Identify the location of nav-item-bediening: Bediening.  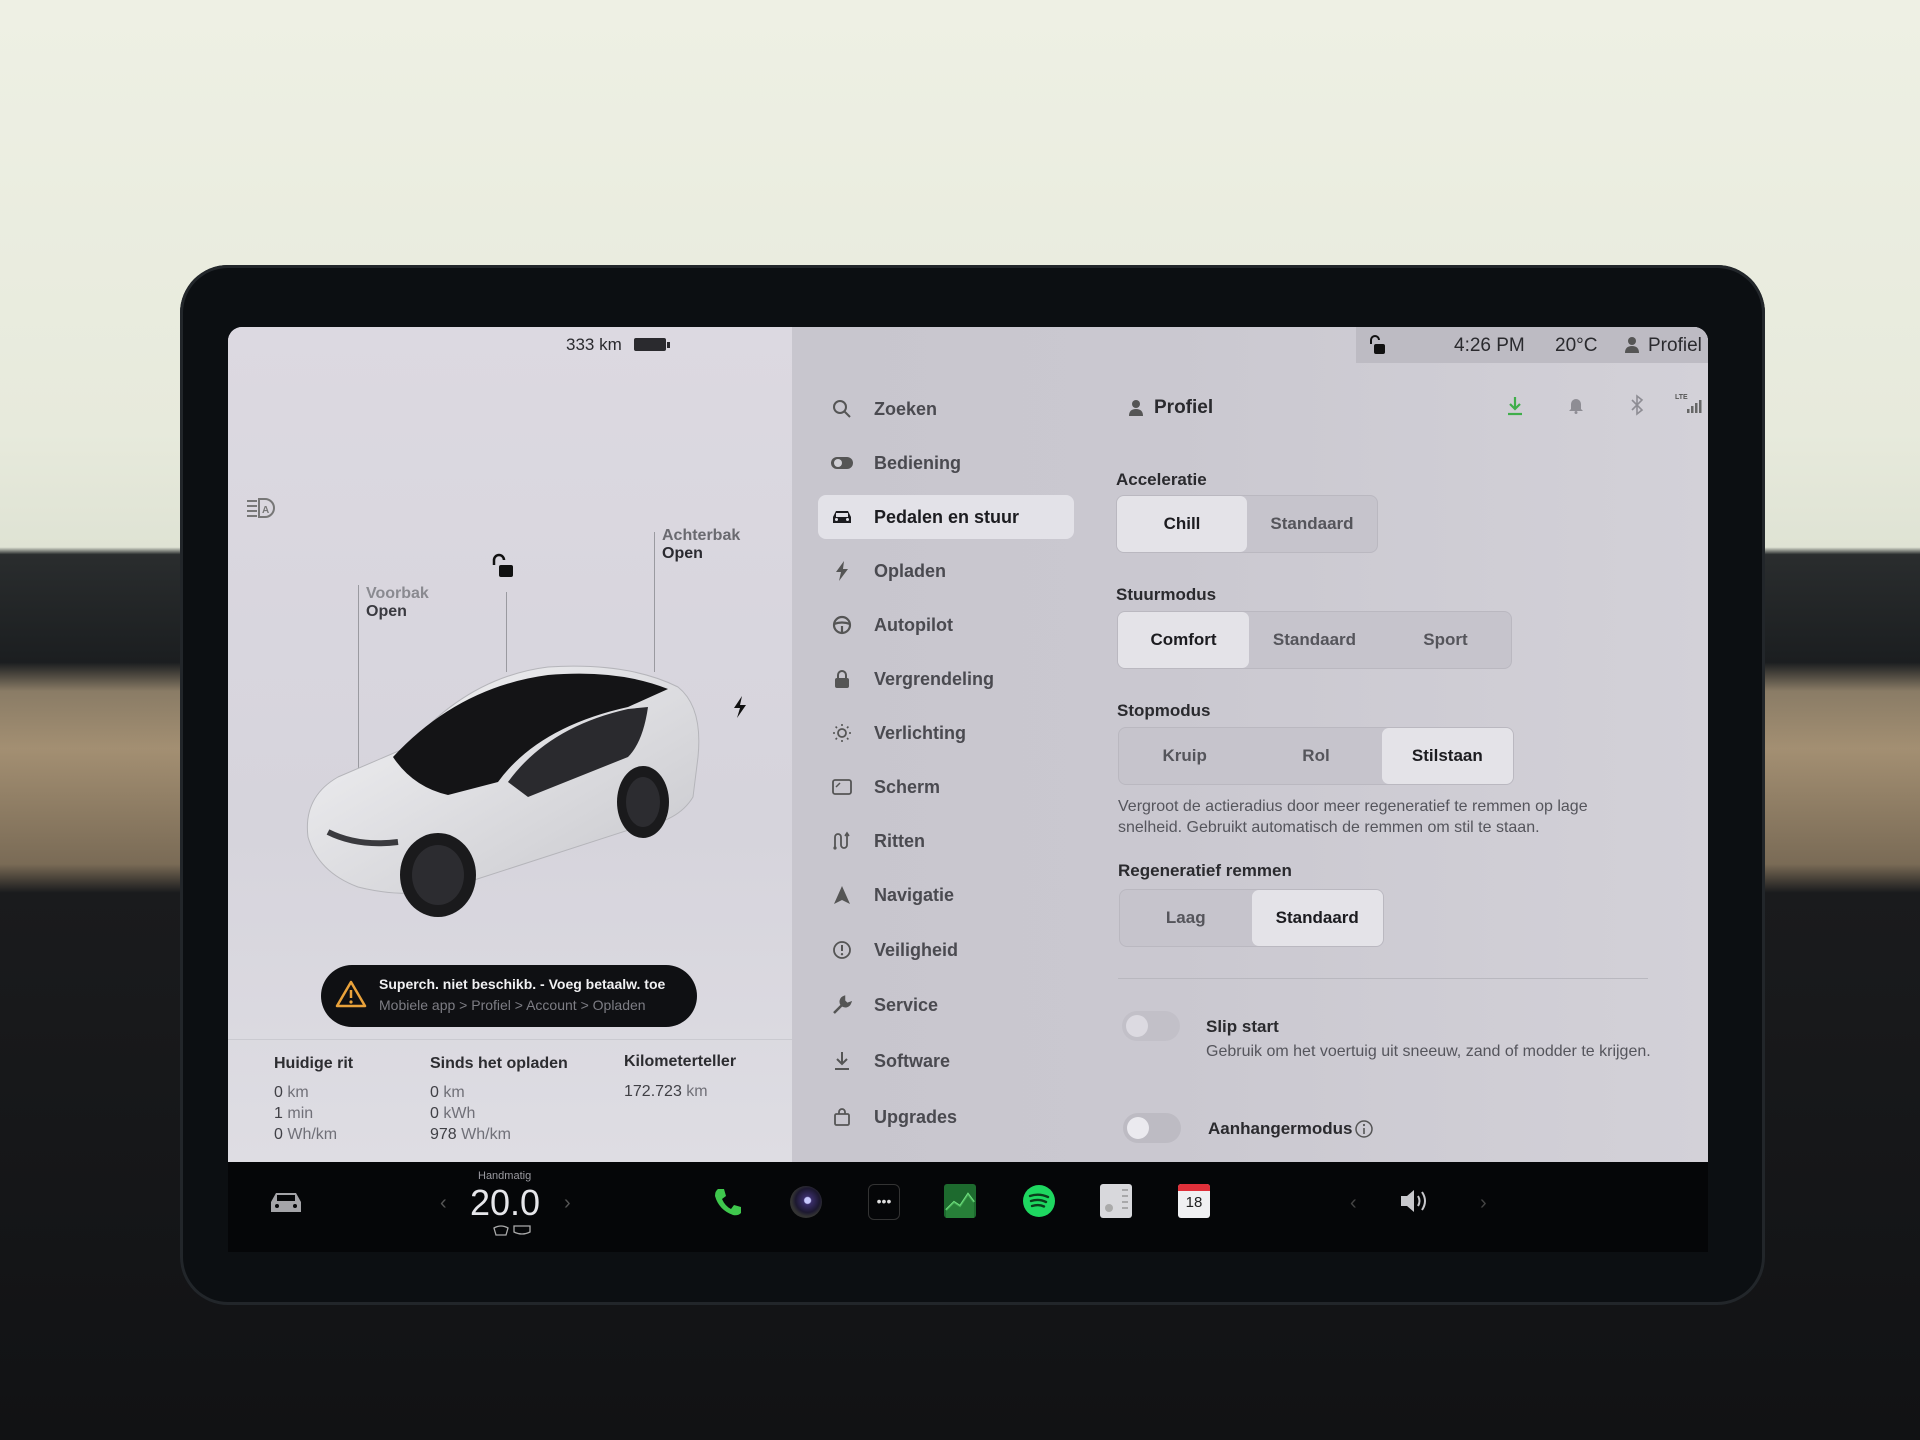
(946, 463).